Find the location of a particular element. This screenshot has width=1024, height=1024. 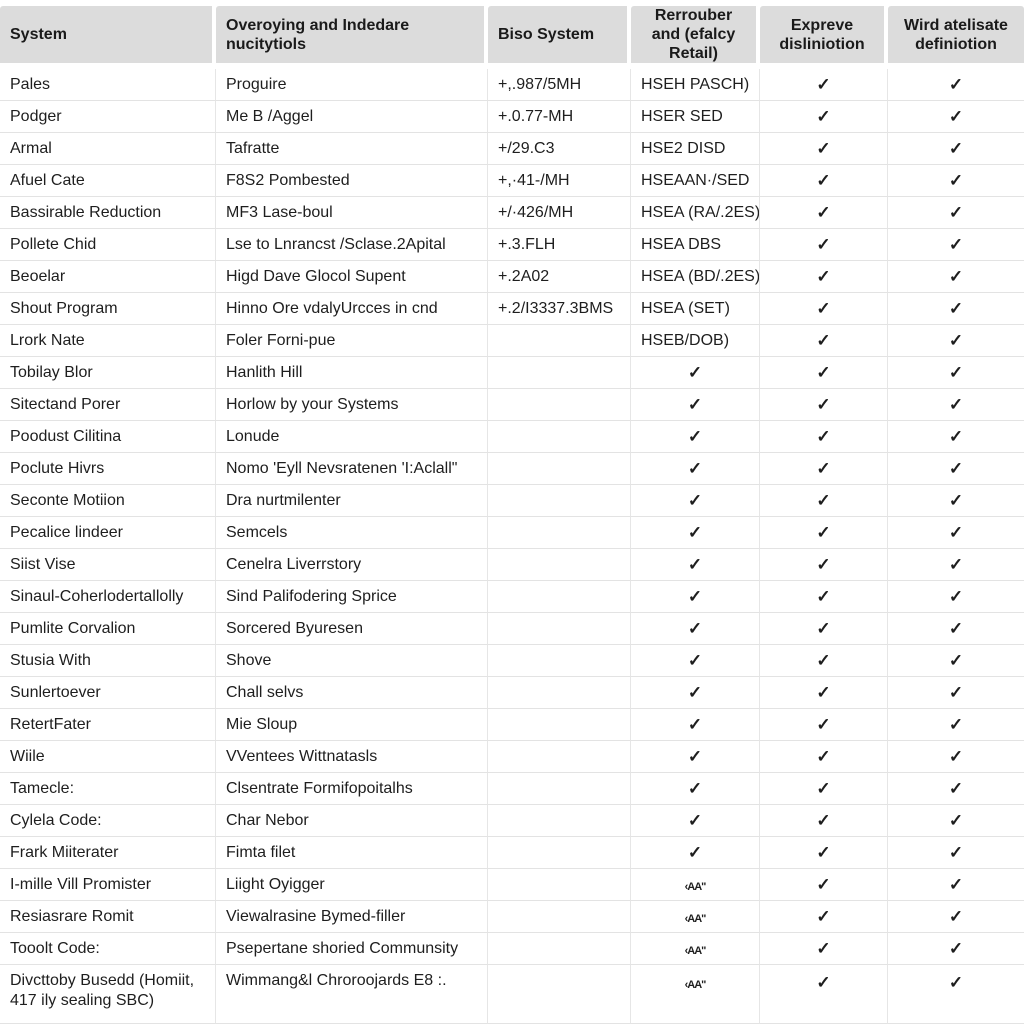

cell-retail: HSEAAN·/SED is located at coordinates (695, 181).